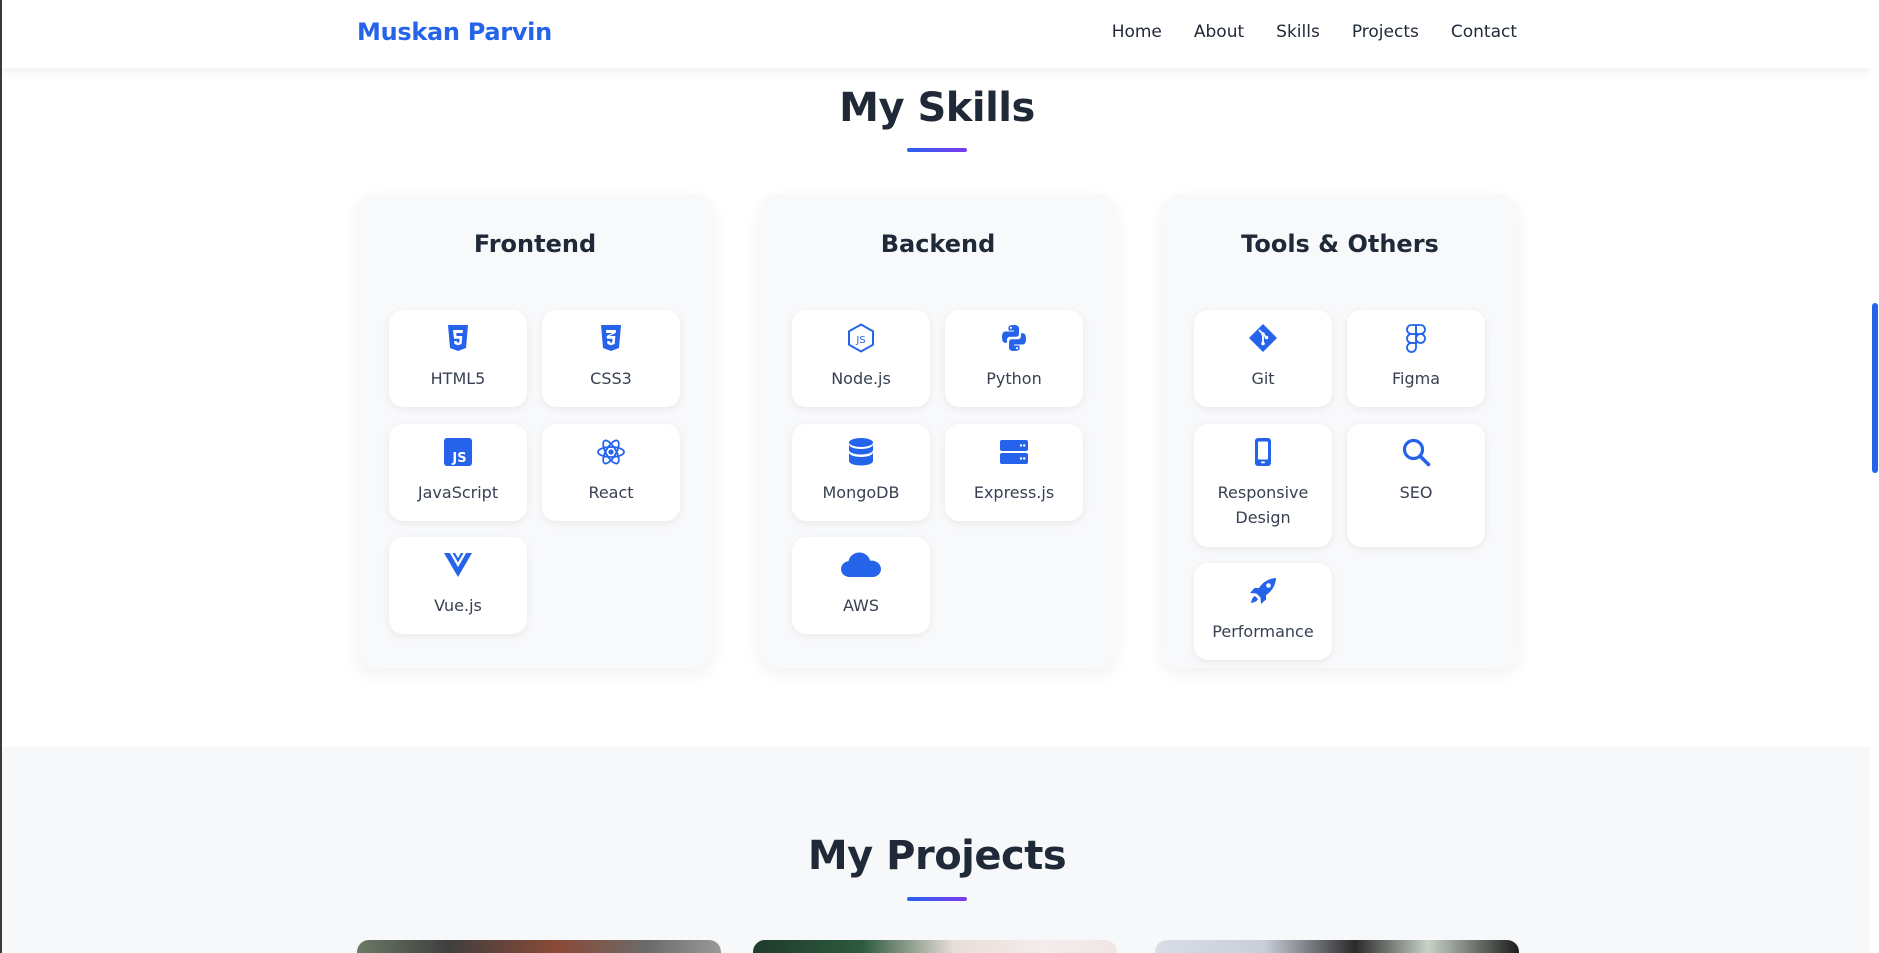 This screenshot has width=1879, height=953. What do you see at coordinates (861, 585) in the screenshot?
I see `skill-tile-aws: AWS` at bounding box center [861, 585].